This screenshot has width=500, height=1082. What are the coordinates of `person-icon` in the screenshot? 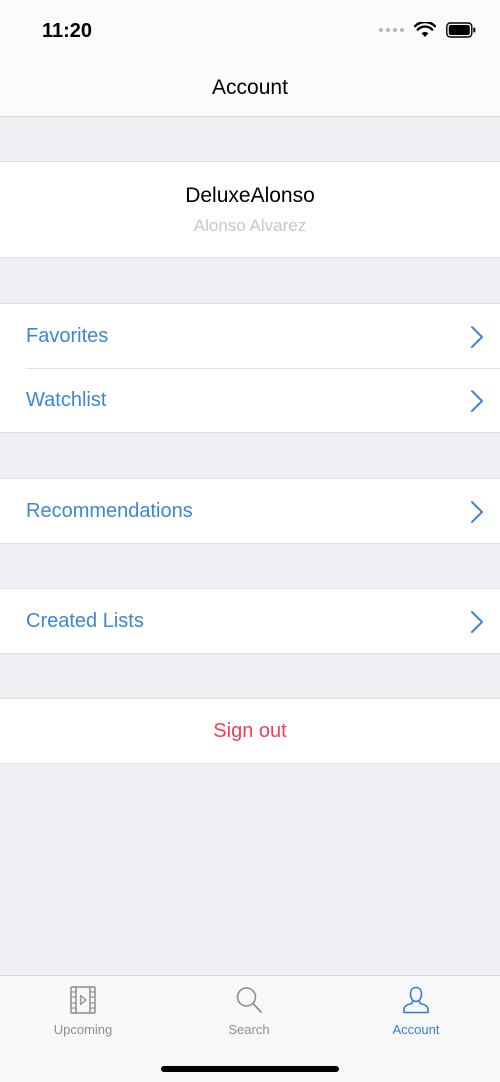 It's located at (416, 1000).